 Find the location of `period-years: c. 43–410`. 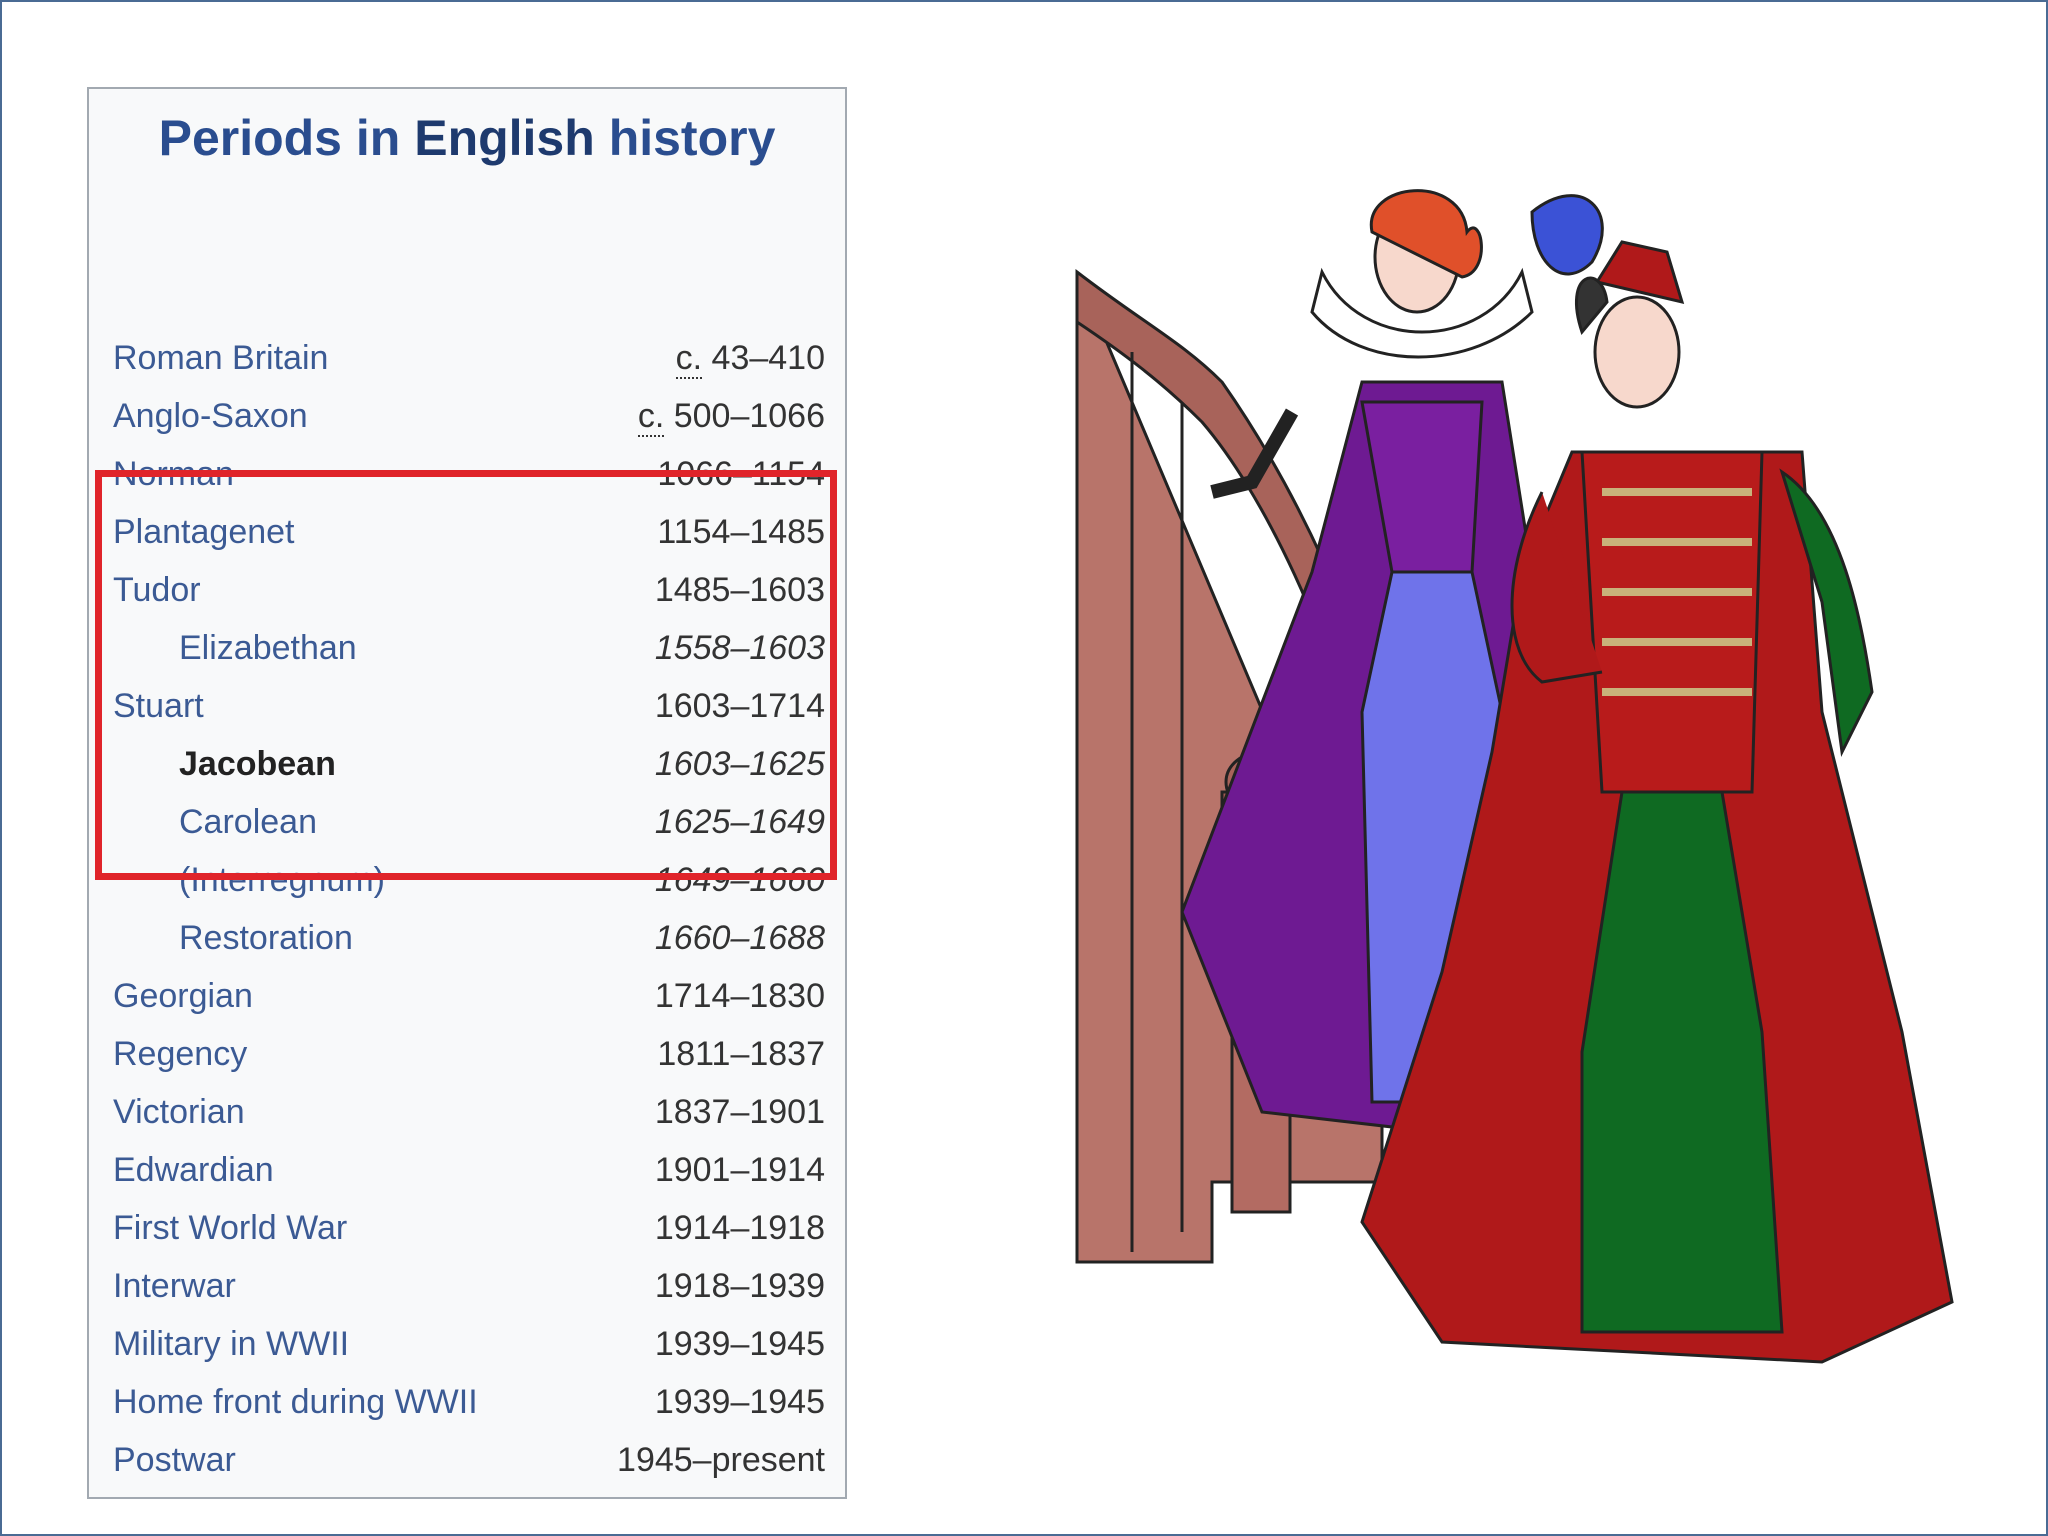

period-years: c. 43–410 is located at coordinates (750, 358).